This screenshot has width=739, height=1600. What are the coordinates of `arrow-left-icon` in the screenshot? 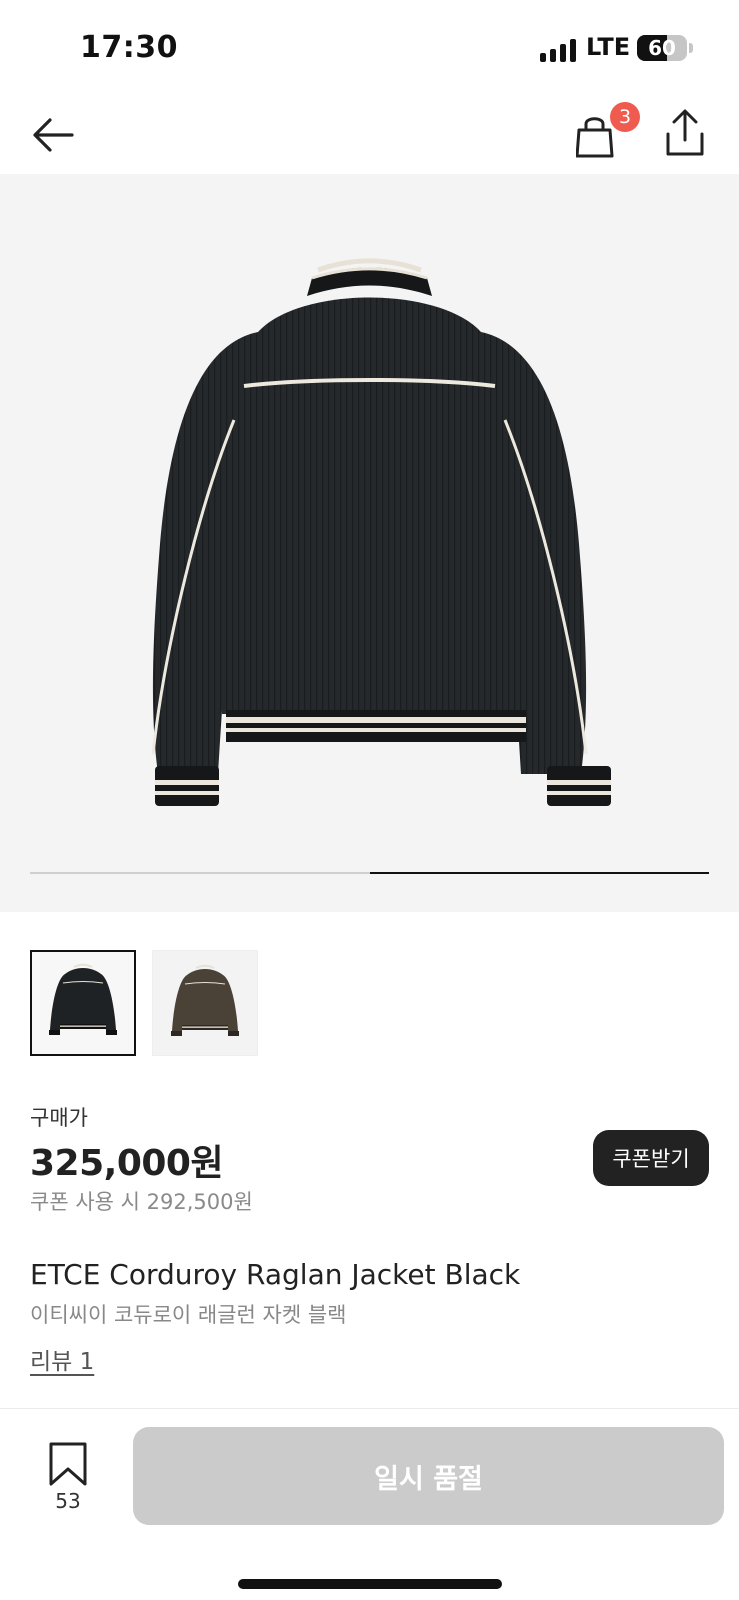 It's located at (53, 135).